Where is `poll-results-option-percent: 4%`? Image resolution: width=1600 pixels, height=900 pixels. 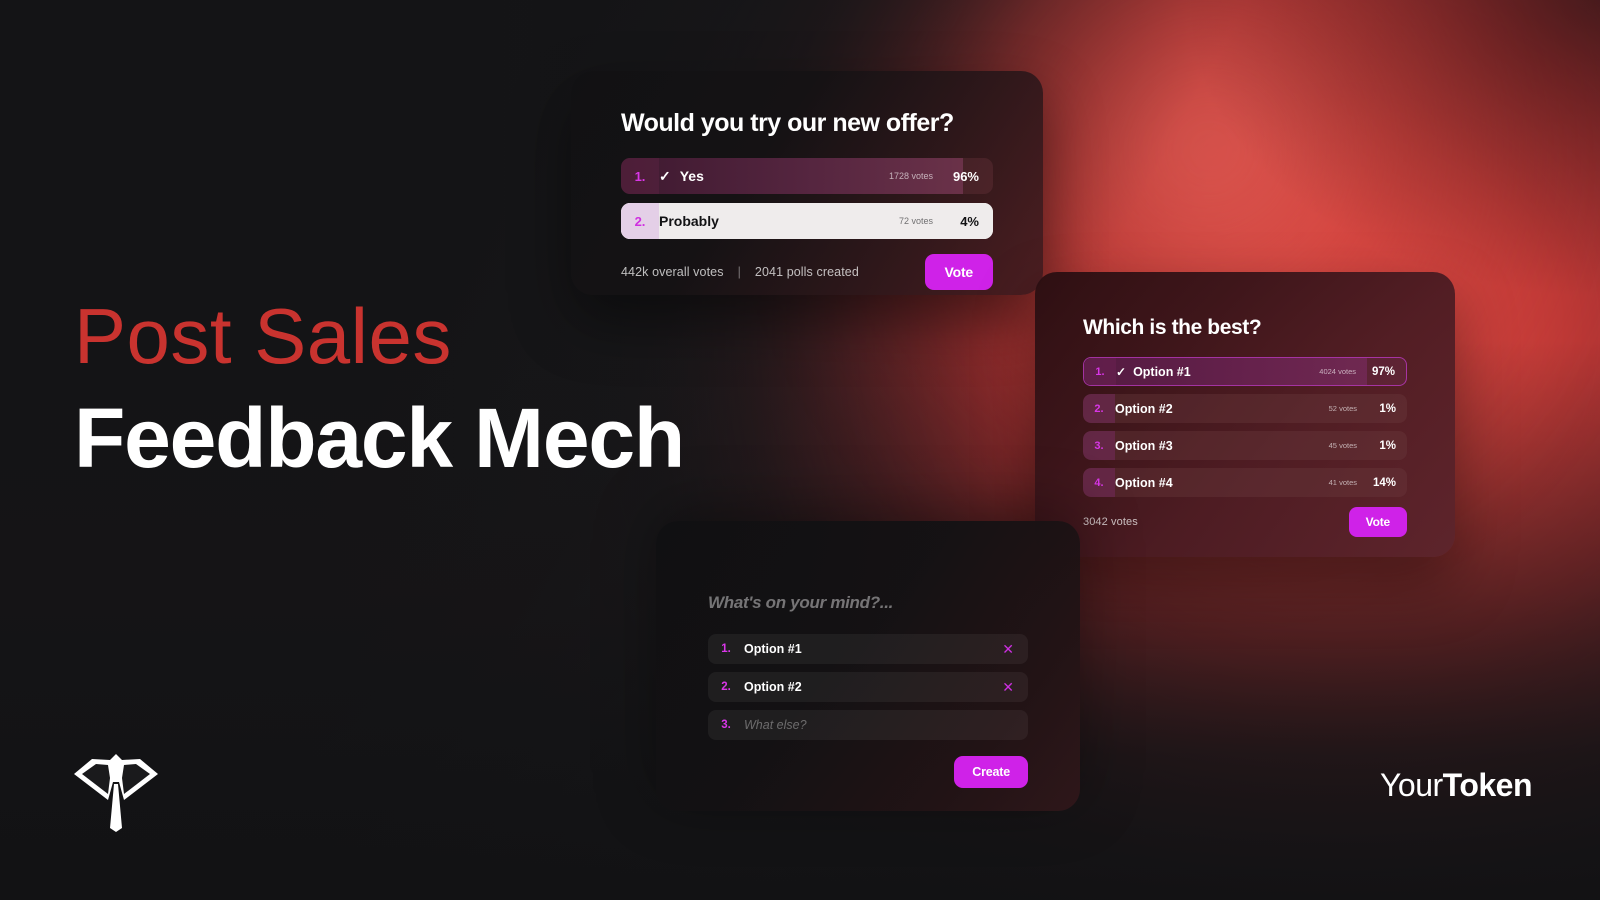
poll-results-option-percent: 4% is located at coordinates (969, 221).